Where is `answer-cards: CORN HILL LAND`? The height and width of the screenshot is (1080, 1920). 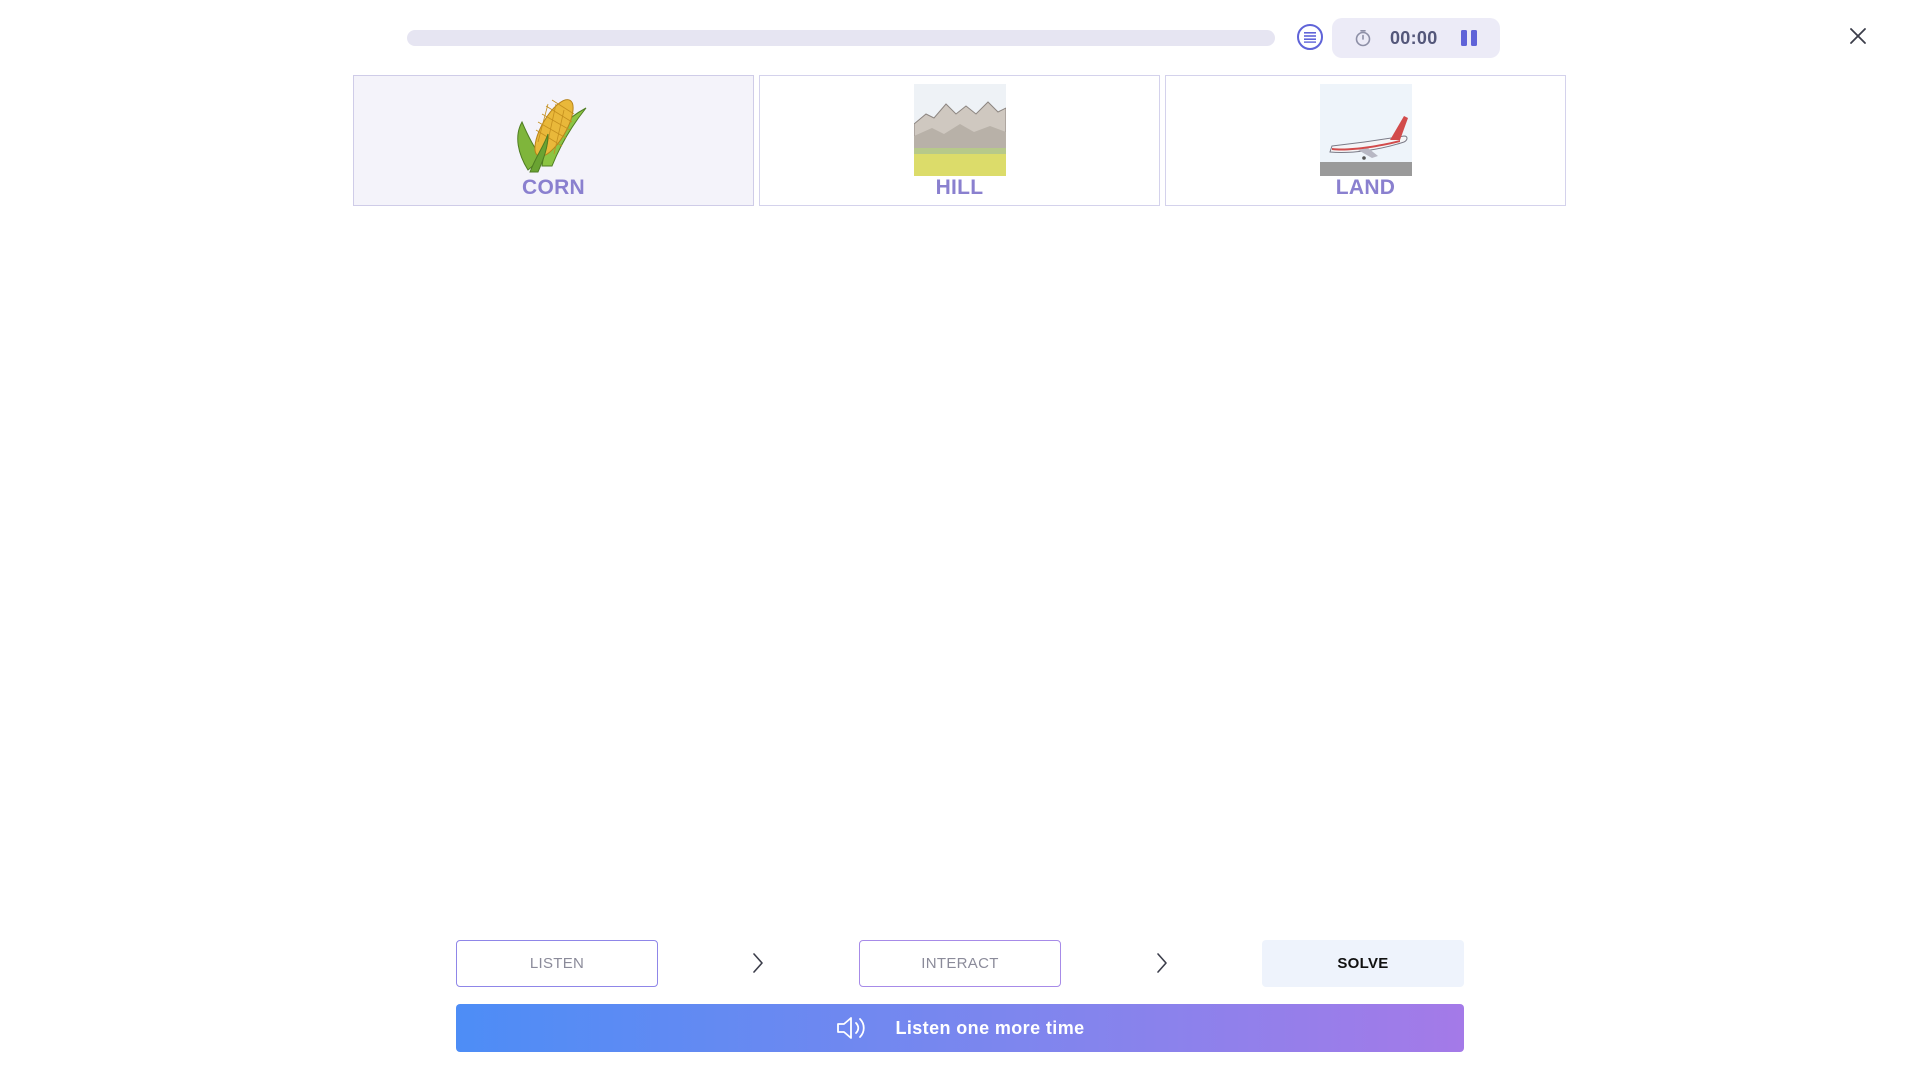 answer-cards: CORN HILL LAND is located at coordinates (960, 141).